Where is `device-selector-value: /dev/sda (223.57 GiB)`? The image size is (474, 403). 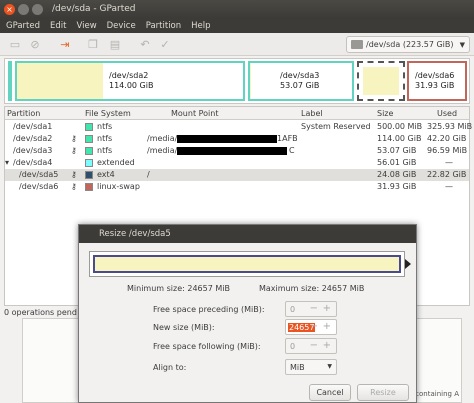 device-selector-value: /dev/sda (223.57 GiB) is located at coordinates (410, 44).